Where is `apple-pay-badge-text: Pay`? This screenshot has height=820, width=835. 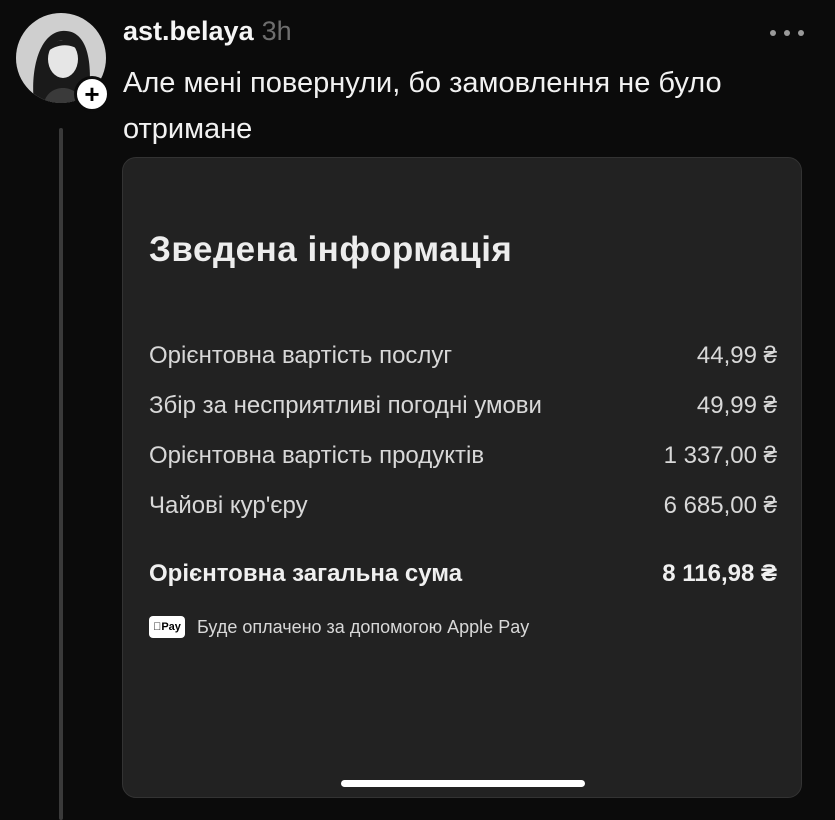
apple-pay-badge-text: Pay is located at coordinates (169, 627).